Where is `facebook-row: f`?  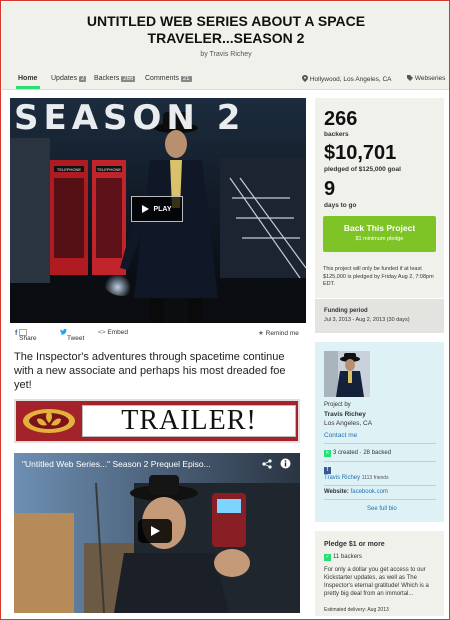
facebook-row: f is located at coordinates (328, 470).